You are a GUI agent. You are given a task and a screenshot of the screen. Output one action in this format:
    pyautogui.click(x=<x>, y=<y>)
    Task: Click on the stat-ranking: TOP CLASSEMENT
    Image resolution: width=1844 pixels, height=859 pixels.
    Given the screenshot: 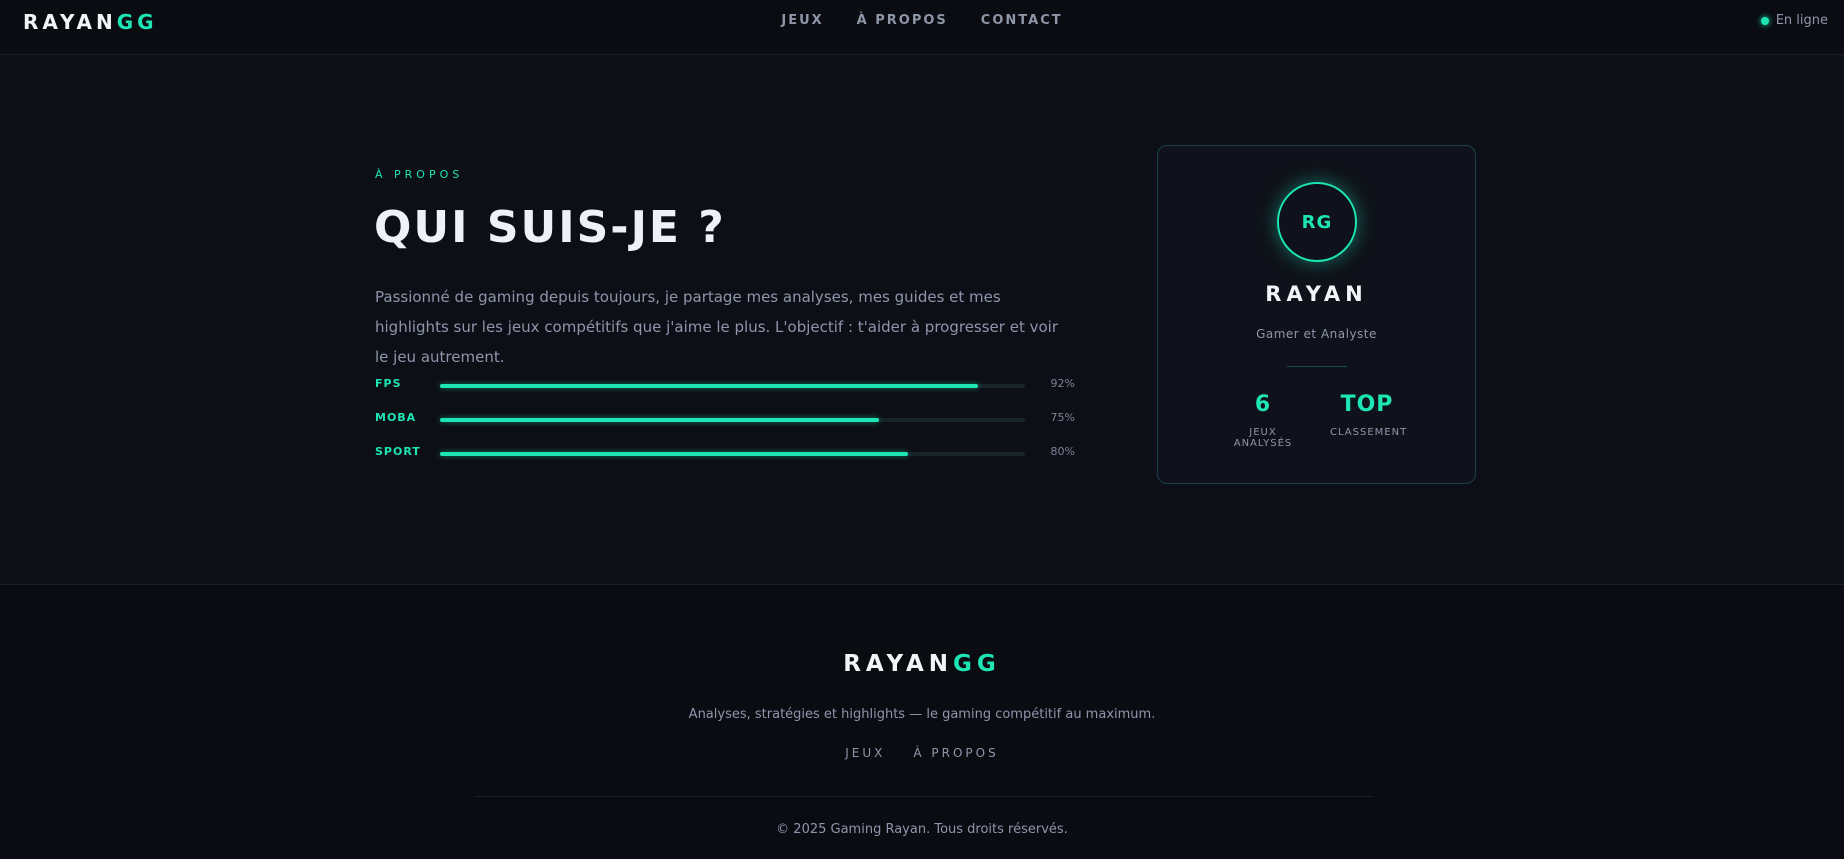 What is the action you would take?
    pyautogui.click(x=1369, y=415)
    